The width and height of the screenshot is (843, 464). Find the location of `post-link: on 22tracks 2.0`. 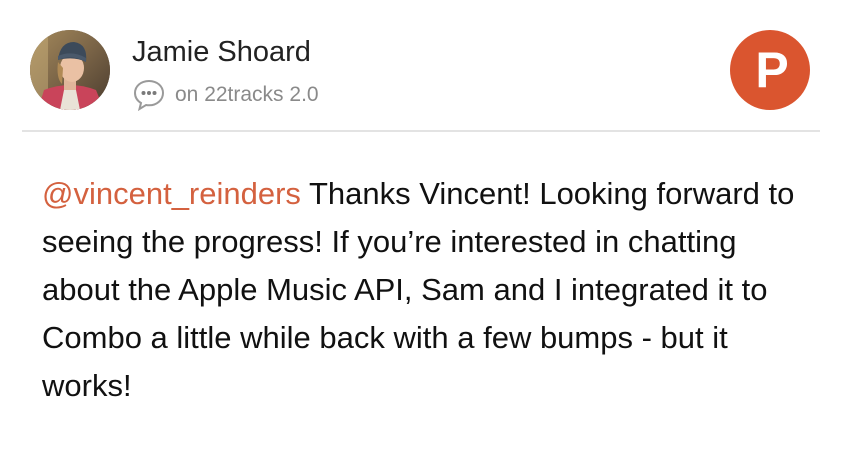

post-link: on 22tracks 2.0 is located at coordinates (247, 95).